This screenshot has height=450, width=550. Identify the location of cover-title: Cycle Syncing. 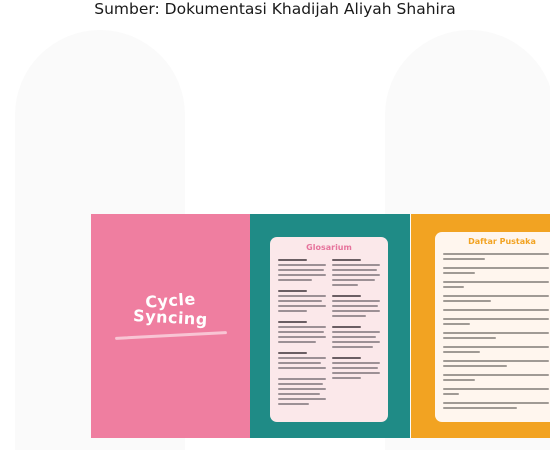
(170, 309).